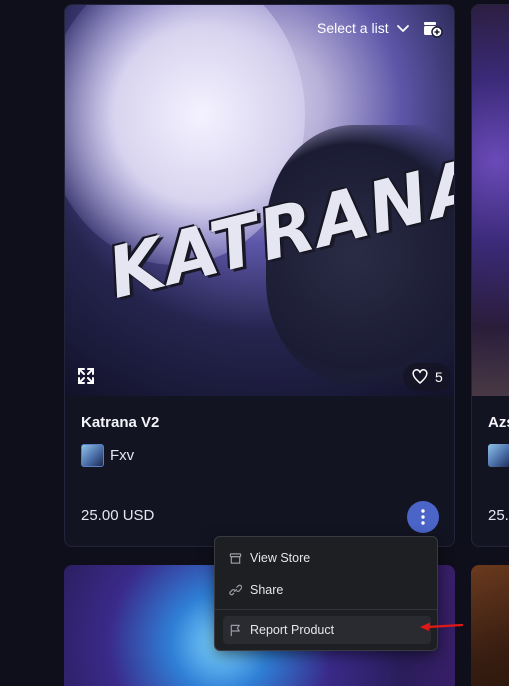  Describe the element at coordinates (498, 422) in the screenshot. I see `neighbor-title: Azs` at that location.